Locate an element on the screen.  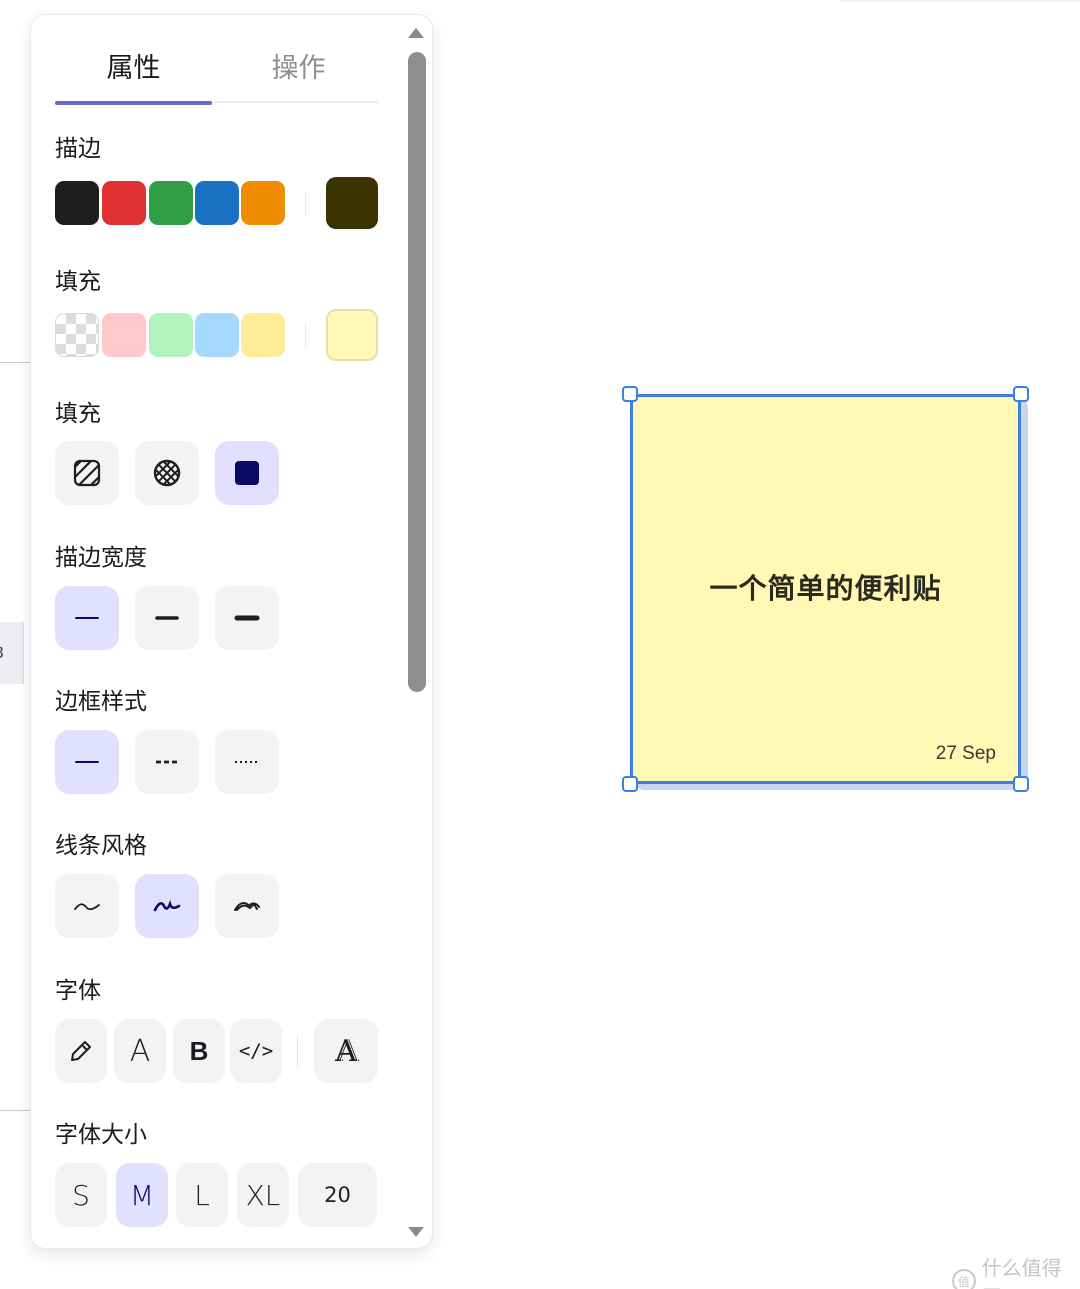
font-code: </> is located at coordinates (256, 1051).